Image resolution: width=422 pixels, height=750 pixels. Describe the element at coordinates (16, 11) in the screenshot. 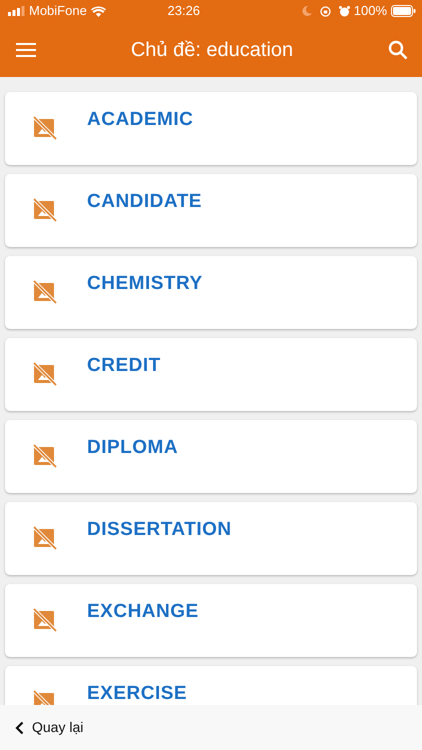

I see `signal-icon` at that location.